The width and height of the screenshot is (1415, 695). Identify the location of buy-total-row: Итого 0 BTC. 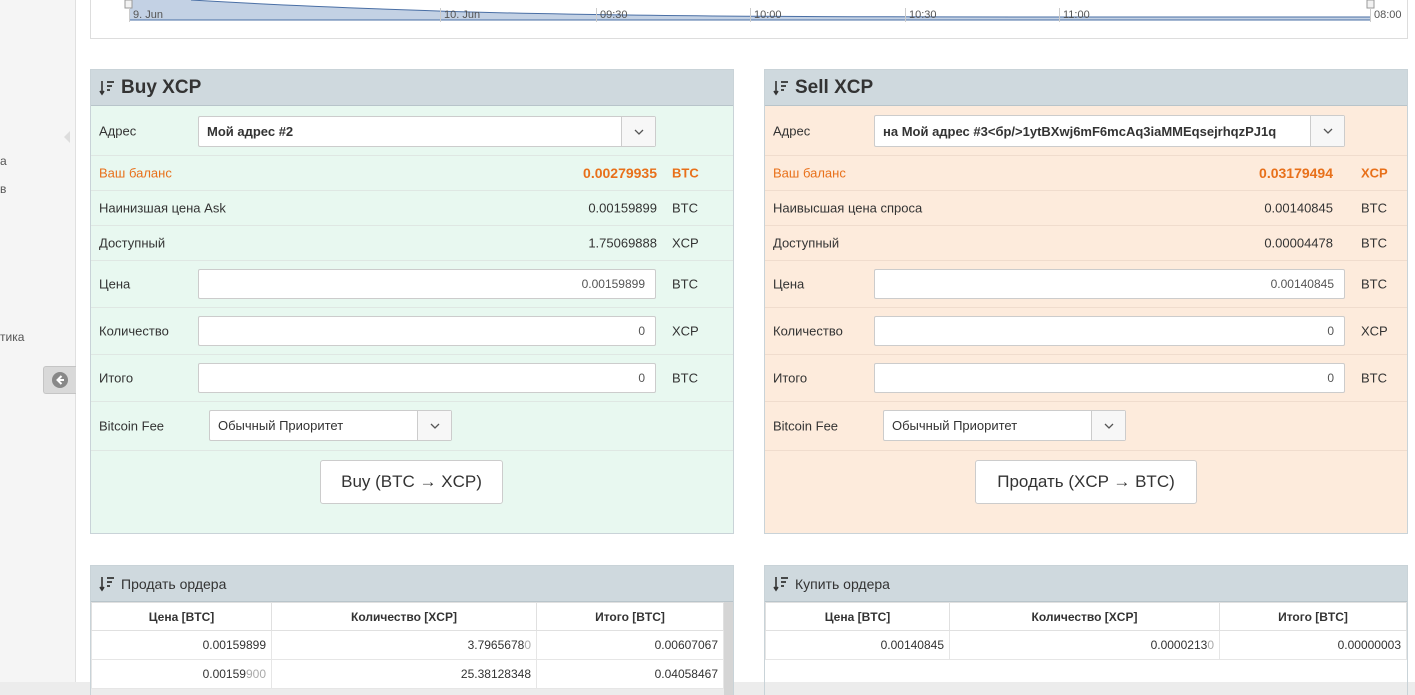
(412, 378).